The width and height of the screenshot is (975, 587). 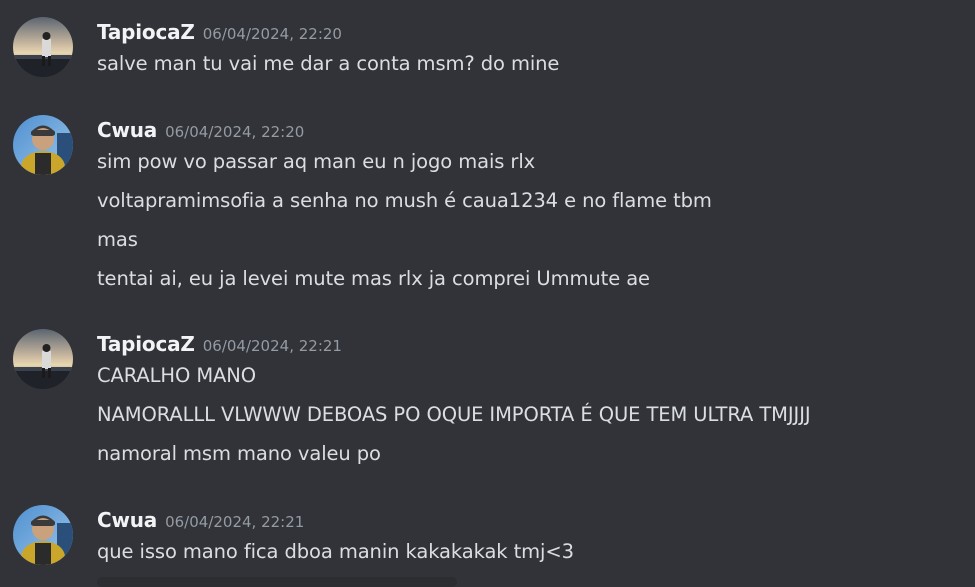 What do you see at coordinates (239, 453) in the screenshot?
I see `message-text: namoral msm mano valeu po` at bounding box center [239, 453].